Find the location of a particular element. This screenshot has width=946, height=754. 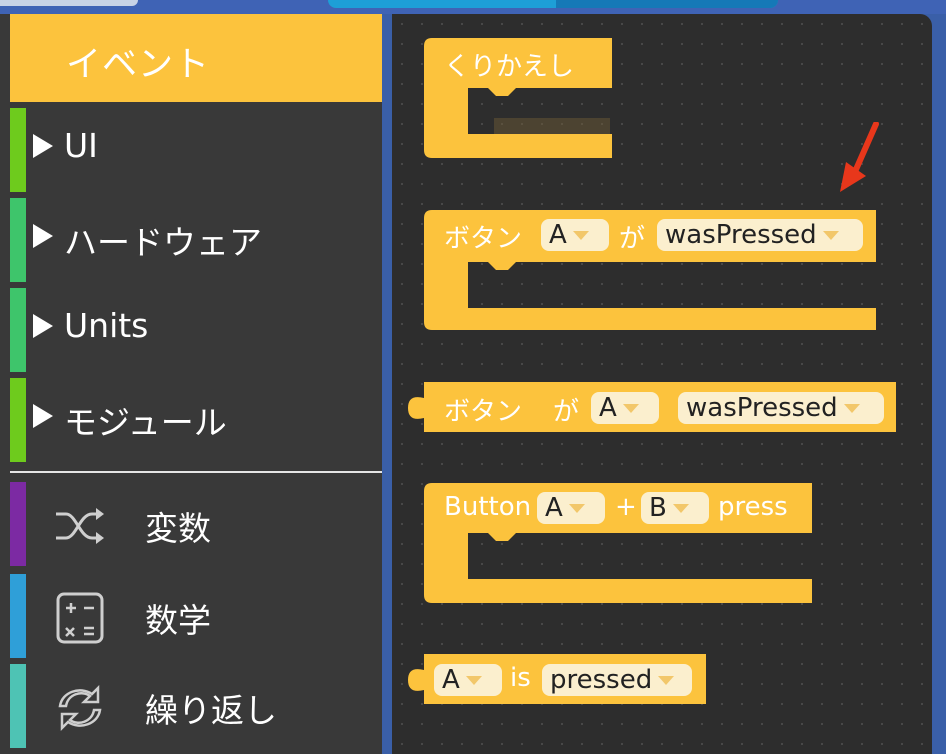

category-ui-label: UI is located at coordinates (81, 145).